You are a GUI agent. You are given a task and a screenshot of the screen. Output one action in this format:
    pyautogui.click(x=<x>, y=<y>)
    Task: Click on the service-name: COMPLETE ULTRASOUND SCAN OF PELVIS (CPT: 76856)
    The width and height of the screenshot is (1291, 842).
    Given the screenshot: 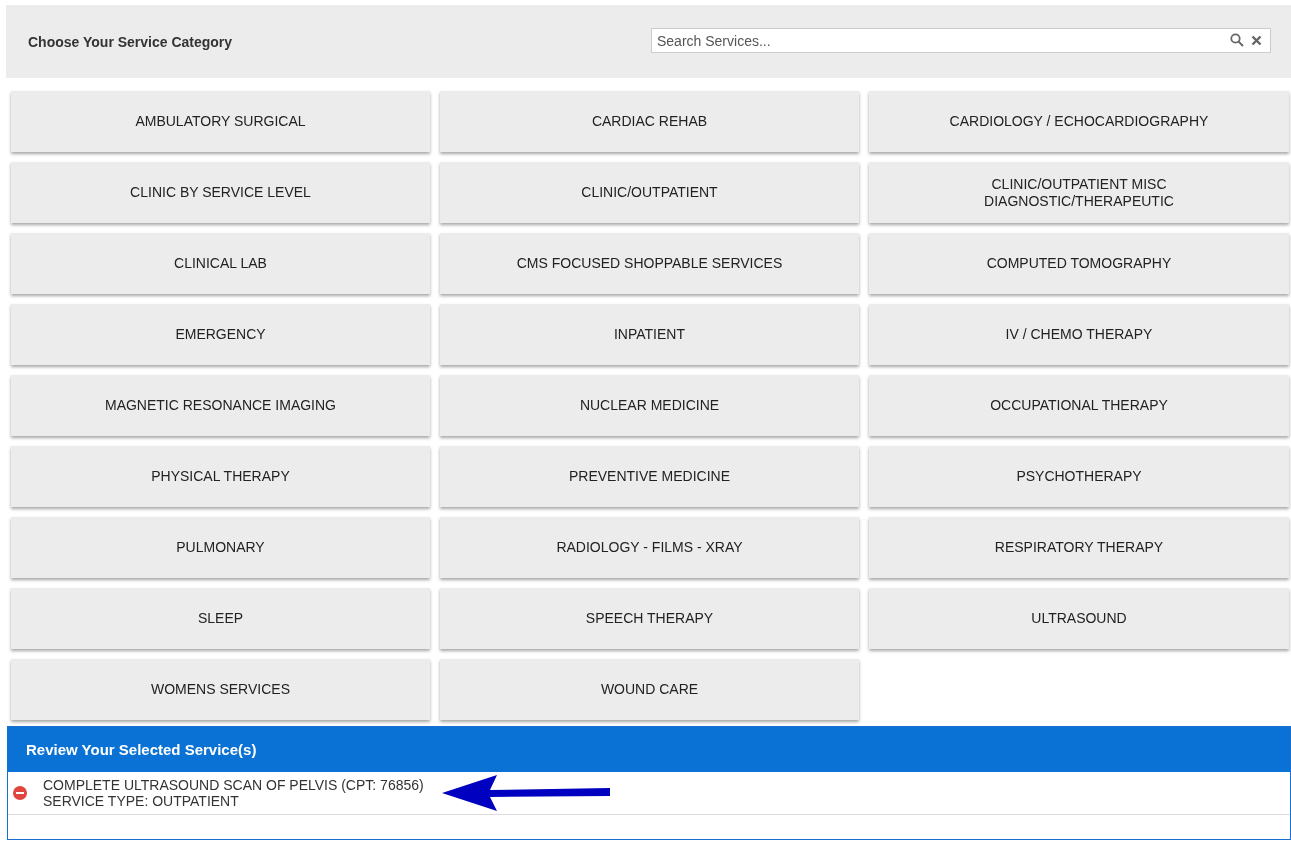 What is the action you would take?
    pyautogui.click(x=233, y=785)
    